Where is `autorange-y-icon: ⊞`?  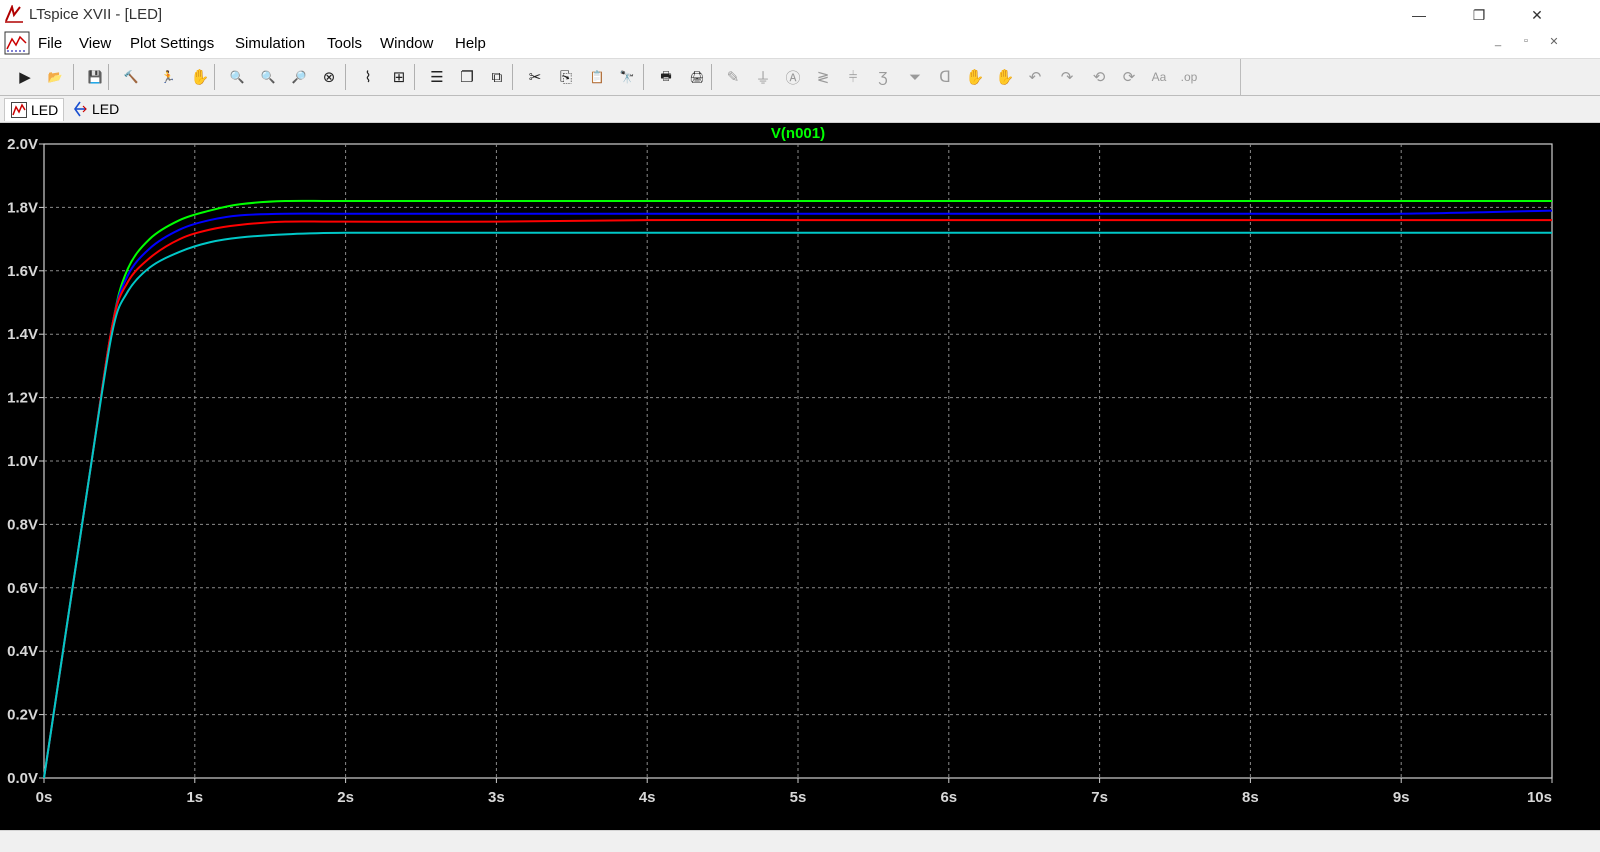 autorange-y-icon: ⊞ is located at coordinates (399, 77).